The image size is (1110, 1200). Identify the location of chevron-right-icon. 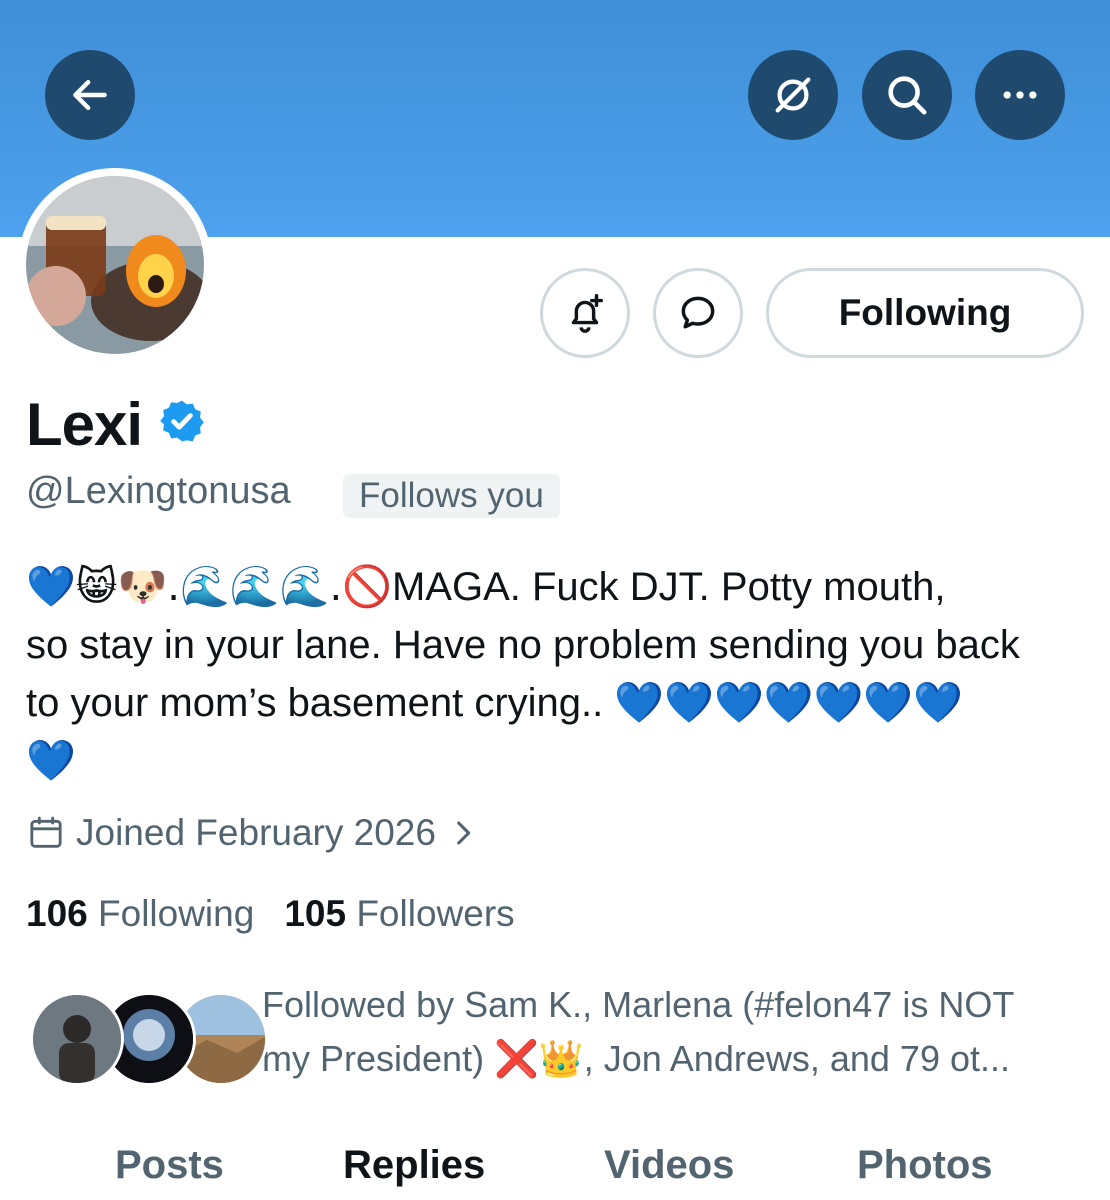
(464, 833).